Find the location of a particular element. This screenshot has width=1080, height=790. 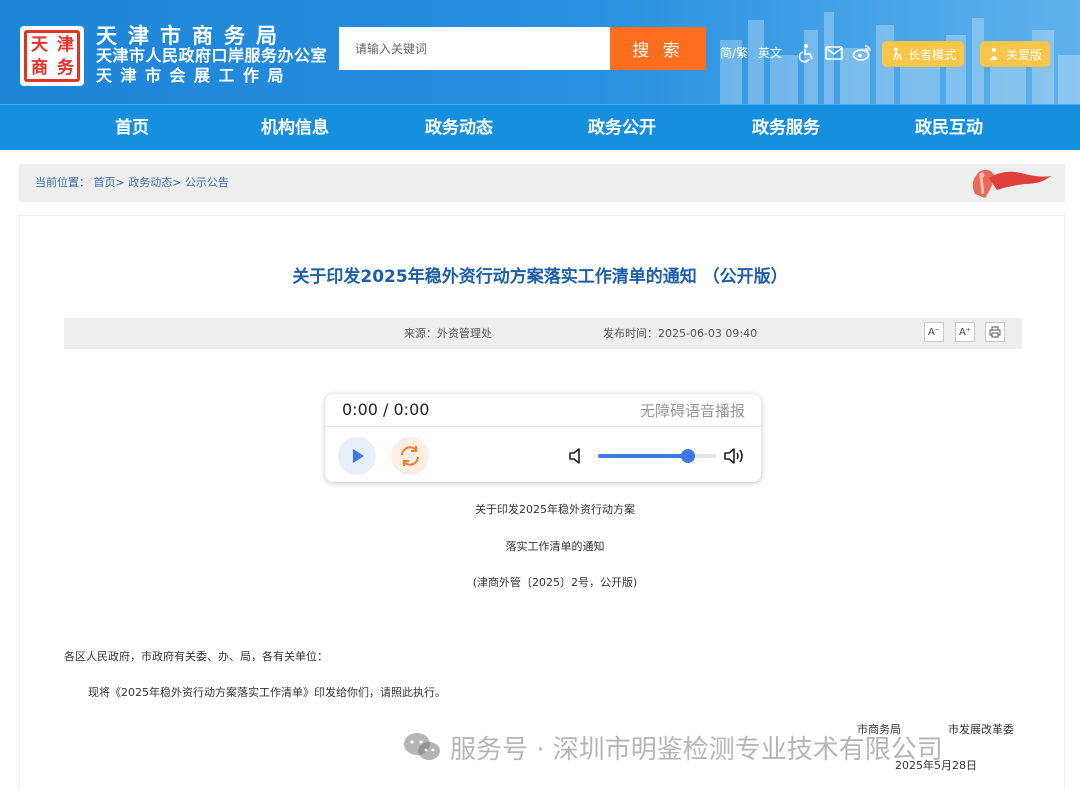

print-button is located at coordinates (995, 332).